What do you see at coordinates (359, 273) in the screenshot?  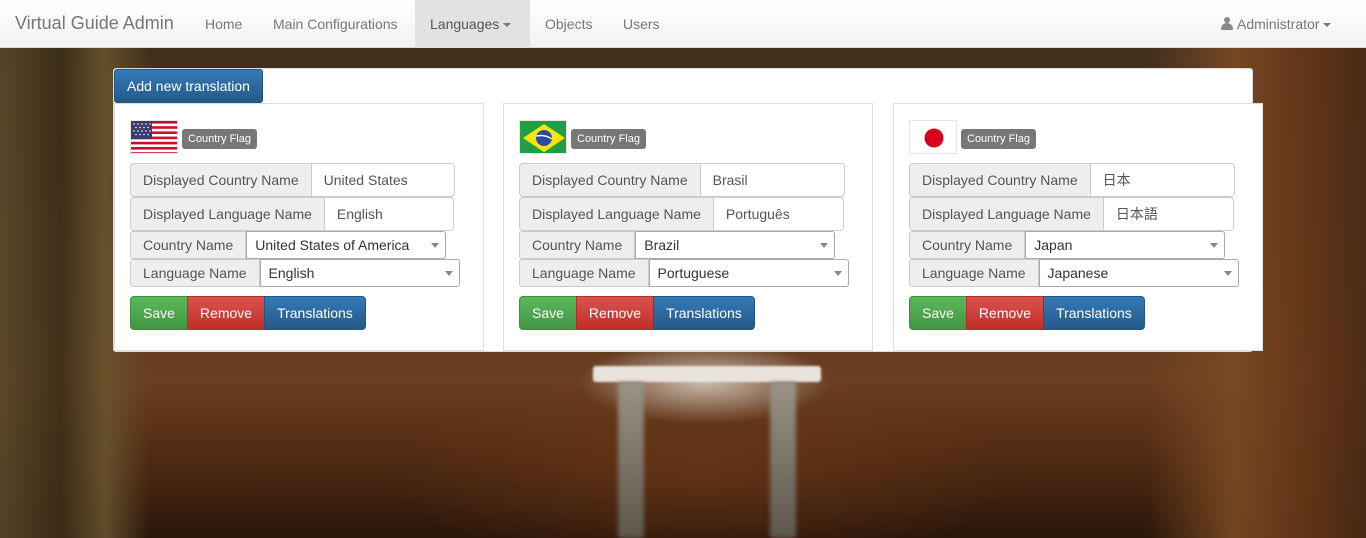 I see `language-select: English` at bounding box center [359, 273].